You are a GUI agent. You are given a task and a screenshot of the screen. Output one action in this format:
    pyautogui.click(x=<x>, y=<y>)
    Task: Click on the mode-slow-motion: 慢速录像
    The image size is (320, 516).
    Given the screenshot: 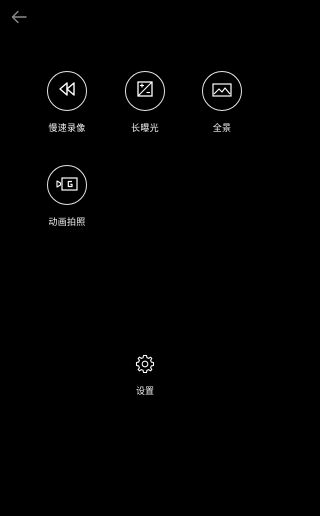 What is the action you would take?
    pyautogui.click(x=67, y=102)
    